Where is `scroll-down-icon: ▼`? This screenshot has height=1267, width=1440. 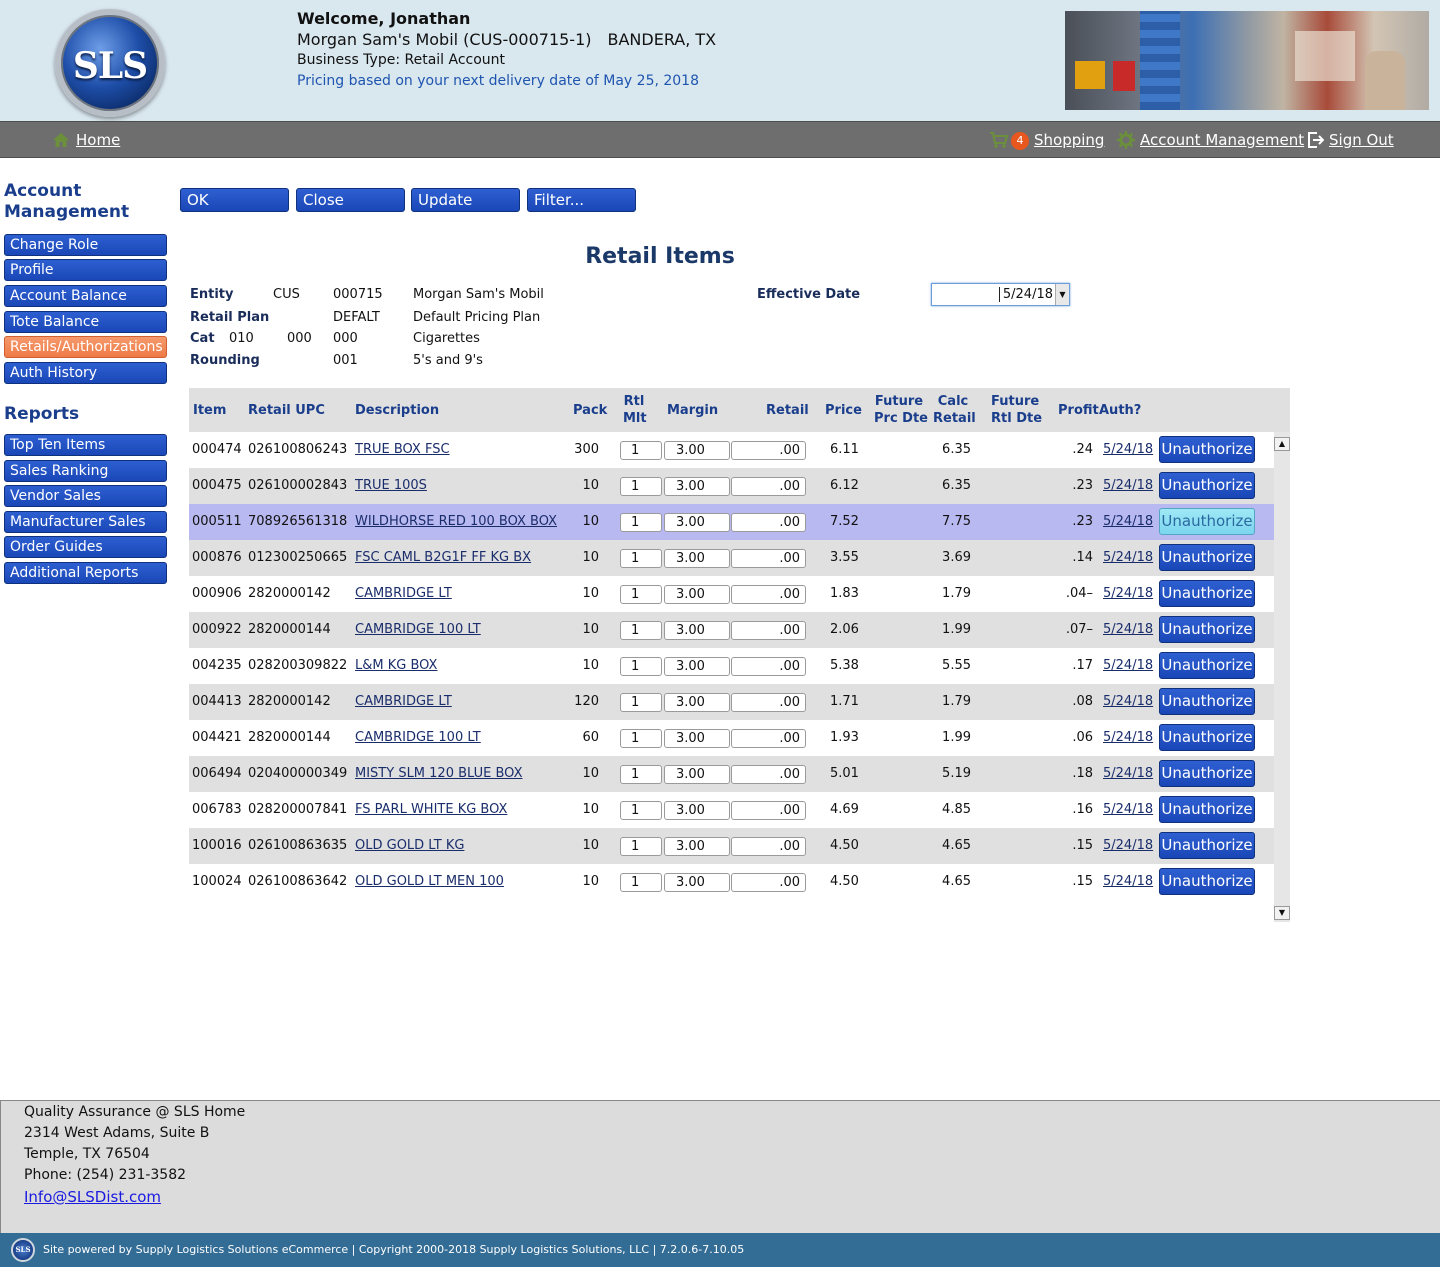
scroll-down-icon: ▼ is located at coordinates (1282, 913).